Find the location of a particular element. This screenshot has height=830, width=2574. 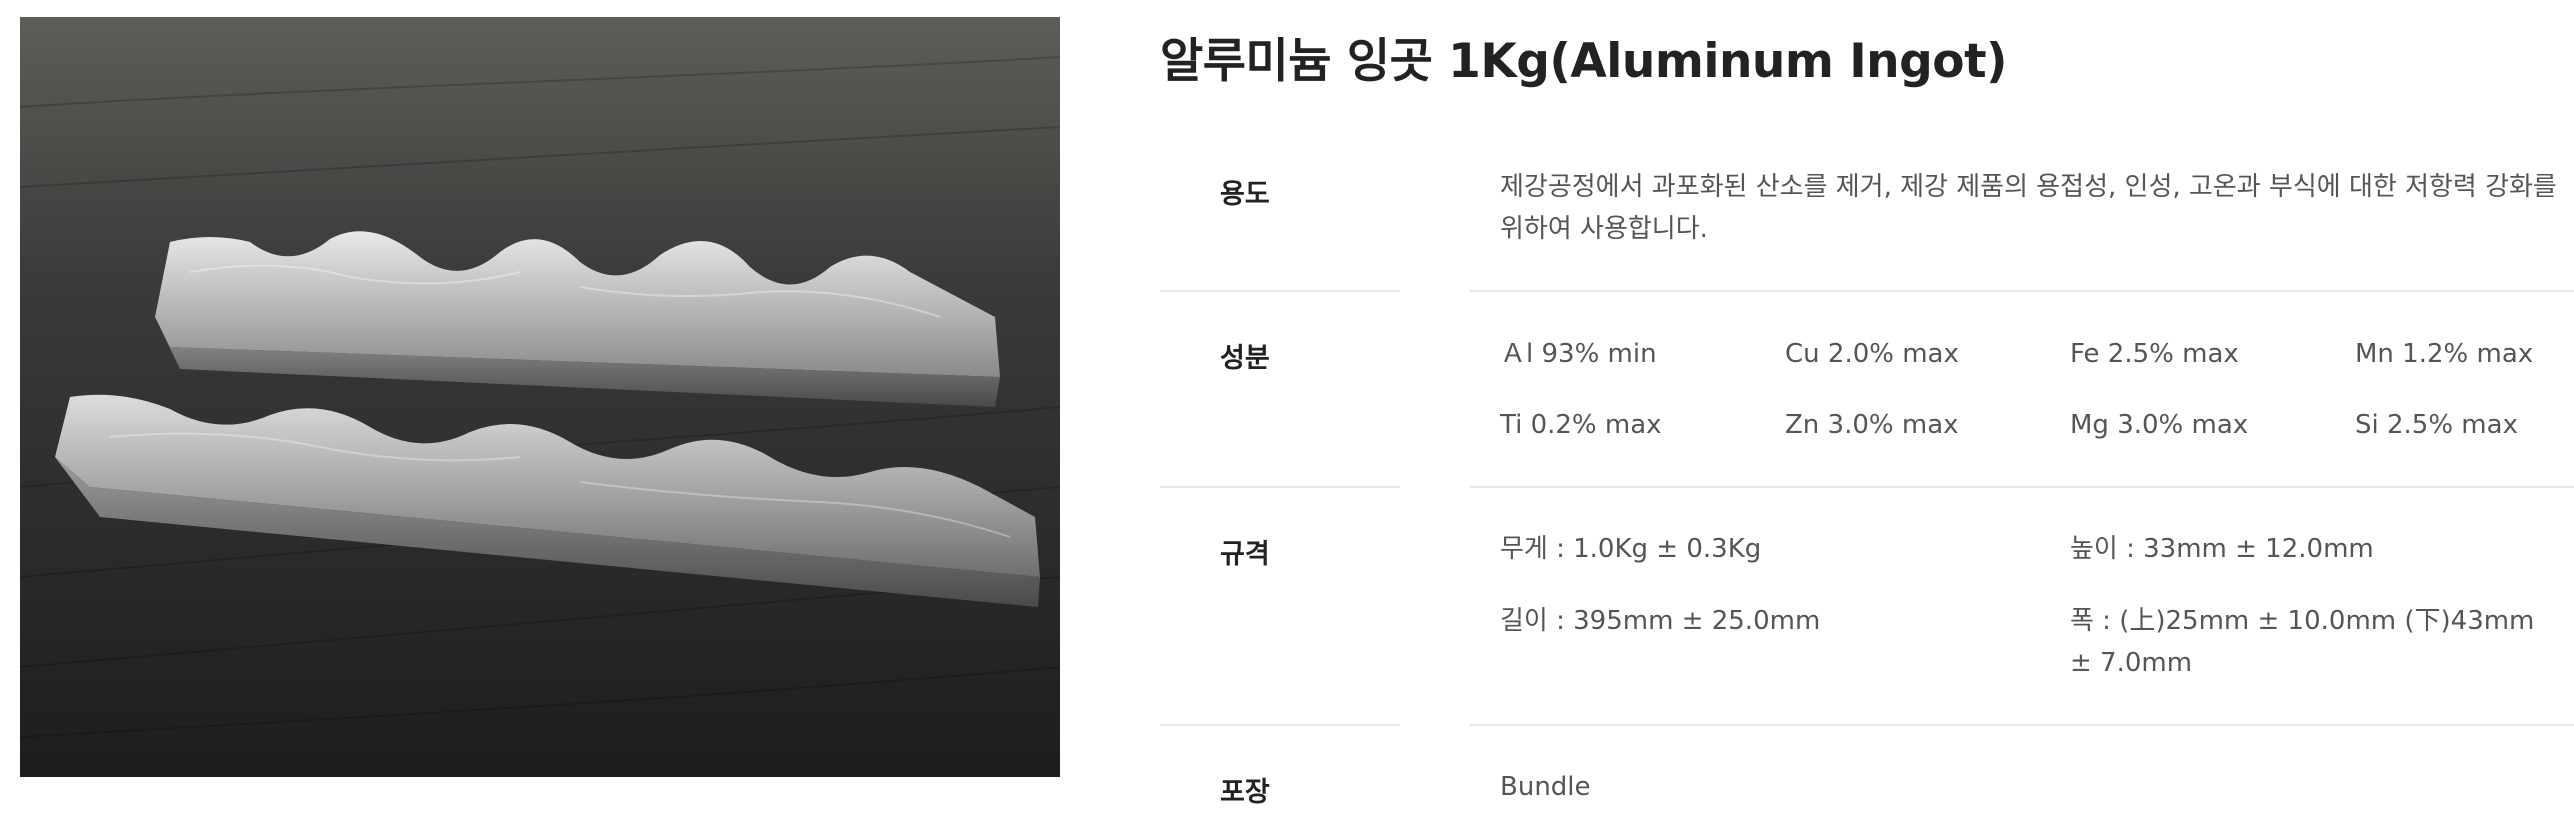

product-title: 알루미늄 잉곳 1Kg(Aluminum Ingot) is located at coordinates (1584, 61).